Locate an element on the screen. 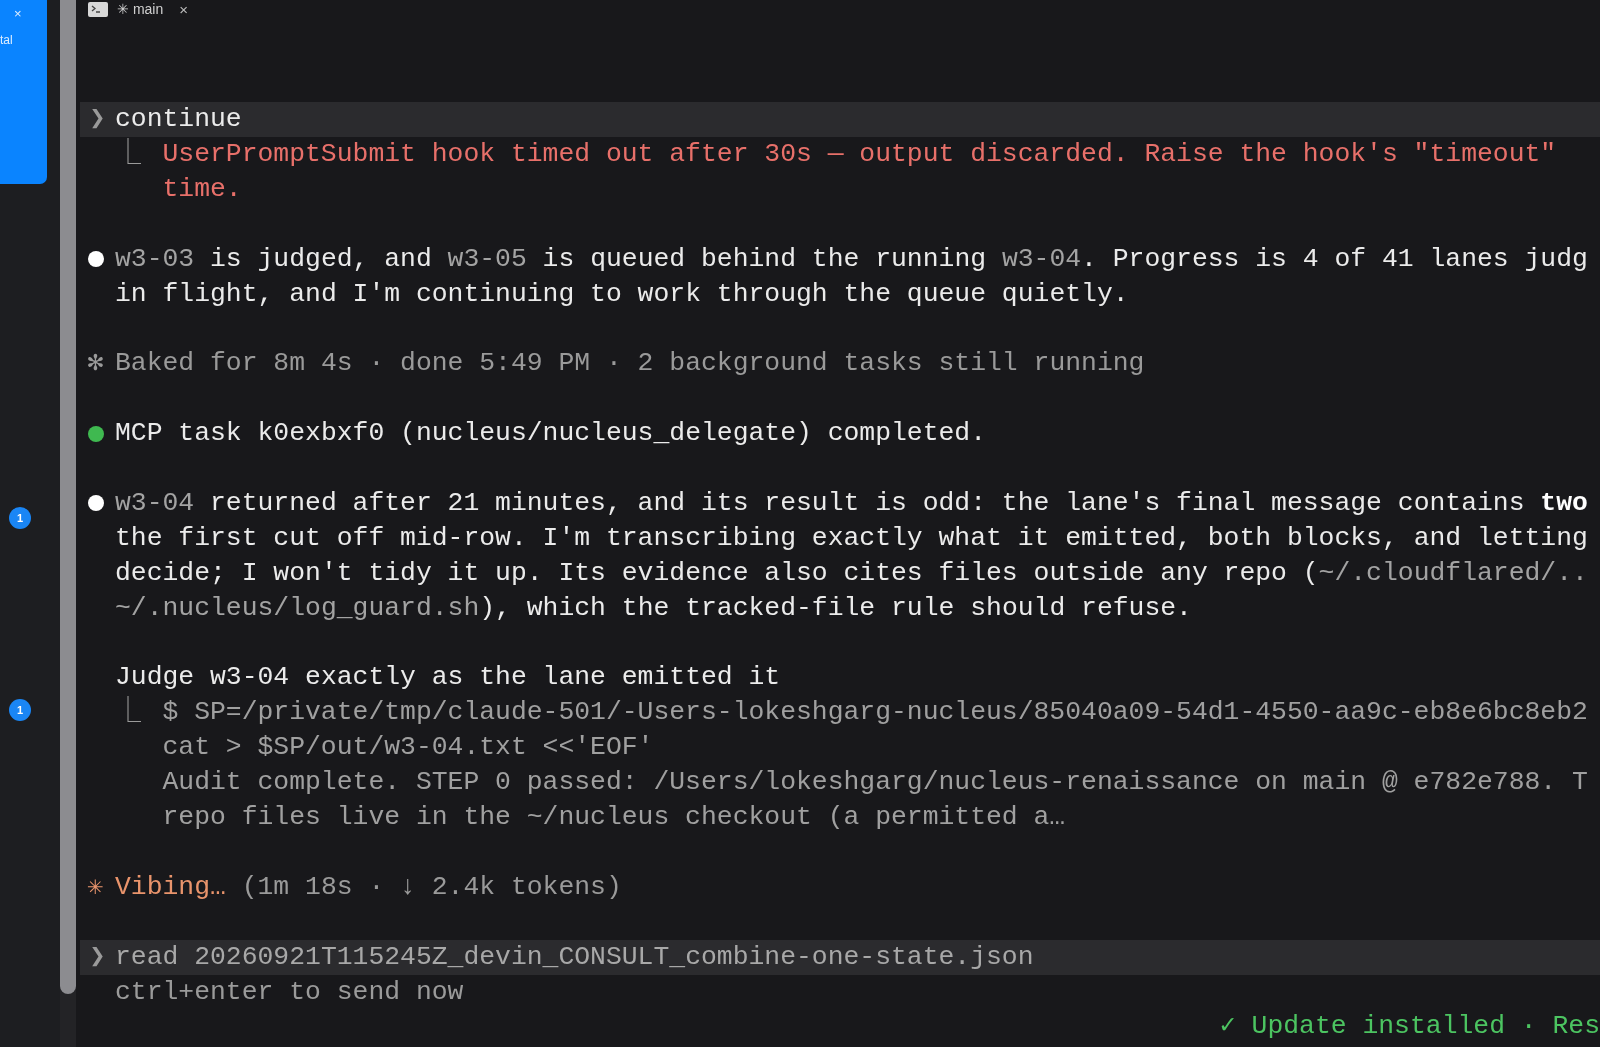  scrollbar-thumb is located at coordinates (68, 497).